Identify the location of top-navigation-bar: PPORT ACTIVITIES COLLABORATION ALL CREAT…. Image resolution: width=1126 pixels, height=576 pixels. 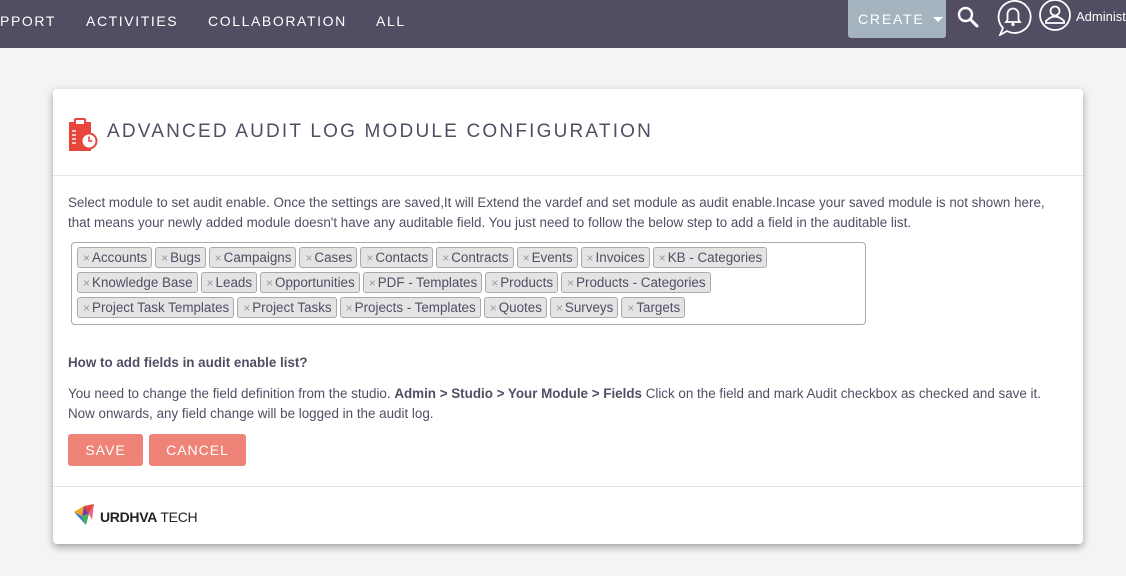
(563, 24).